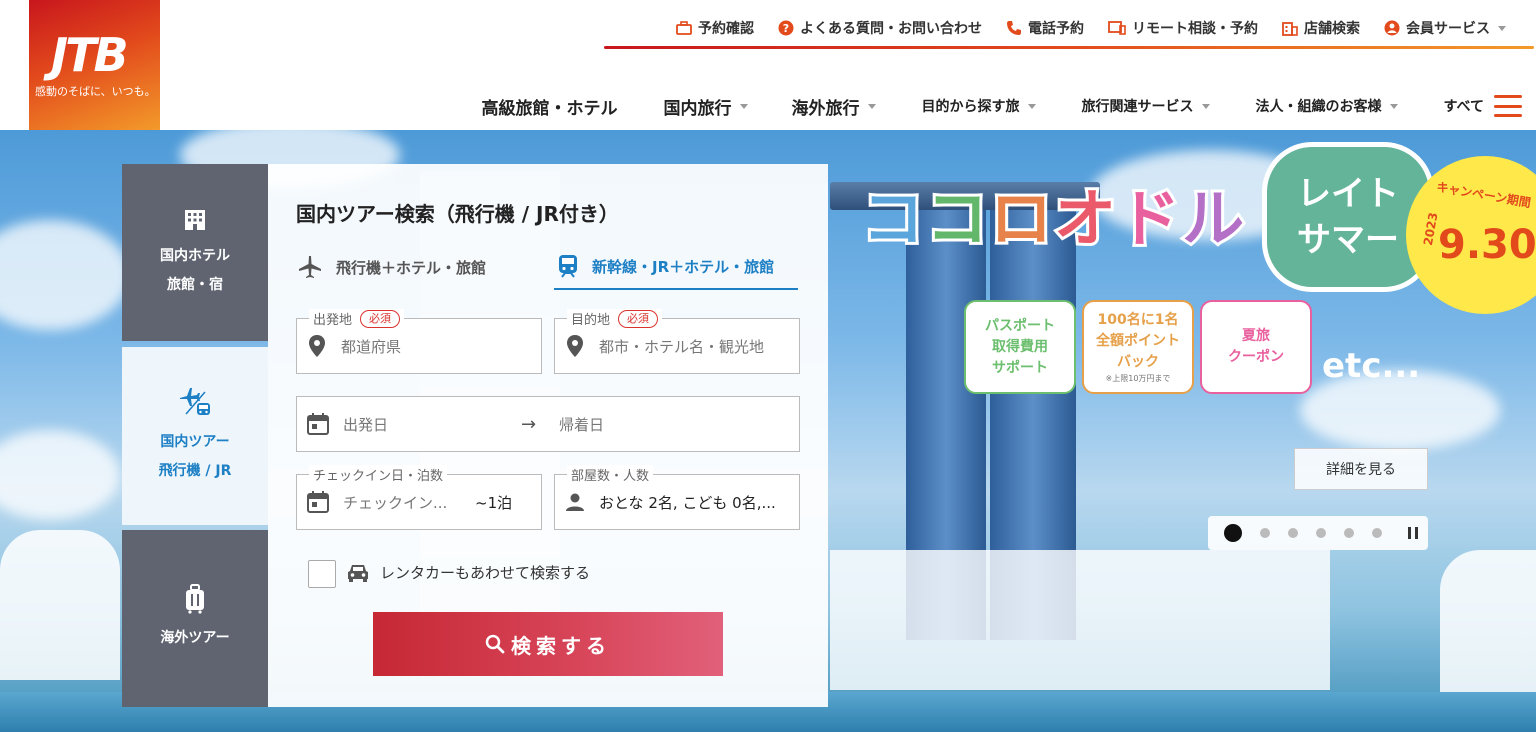 Image resolution: width=1536 pixels, height=732 pixels. I want to click on util-item-phone: 電話予約, so click(1045, 28).